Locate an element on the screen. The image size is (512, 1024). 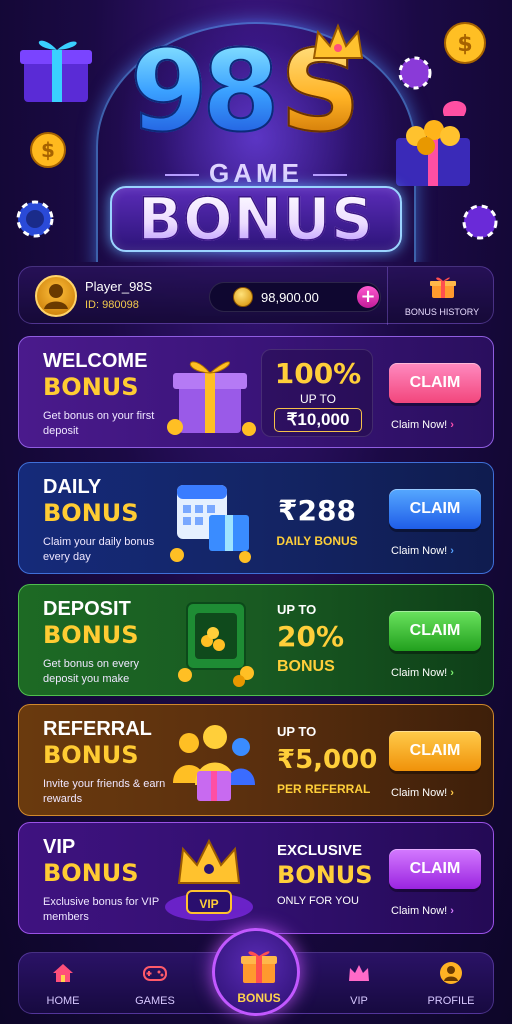
nav-home-label: HOME is located at coordinates (63, 1001).